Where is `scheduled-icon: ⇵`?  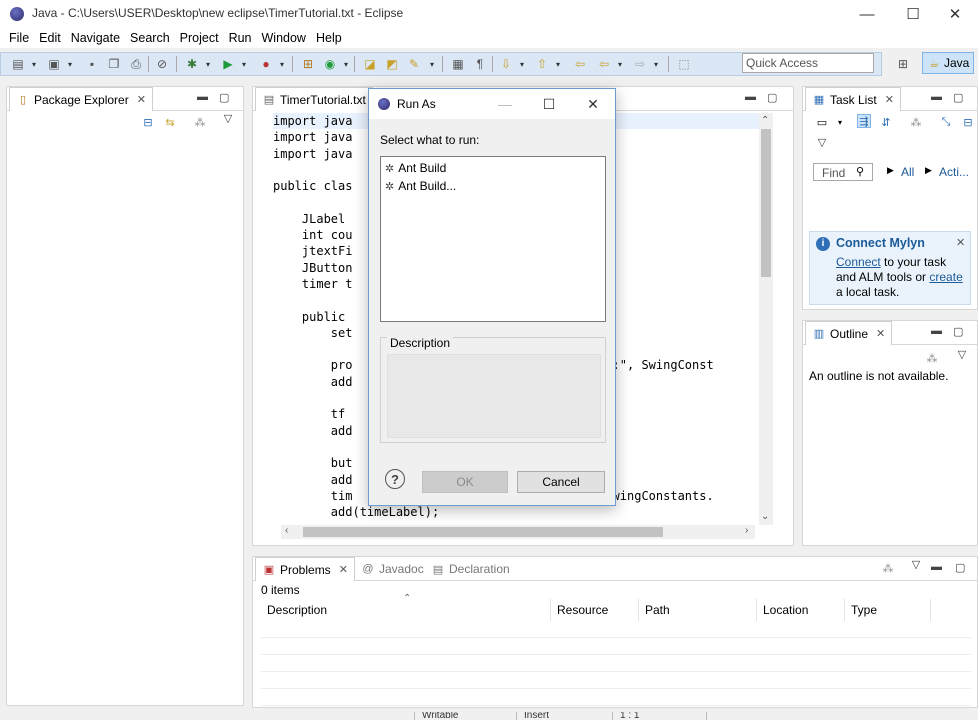
scheduled-icon: ⇵ is located at coordinates (886, 122).